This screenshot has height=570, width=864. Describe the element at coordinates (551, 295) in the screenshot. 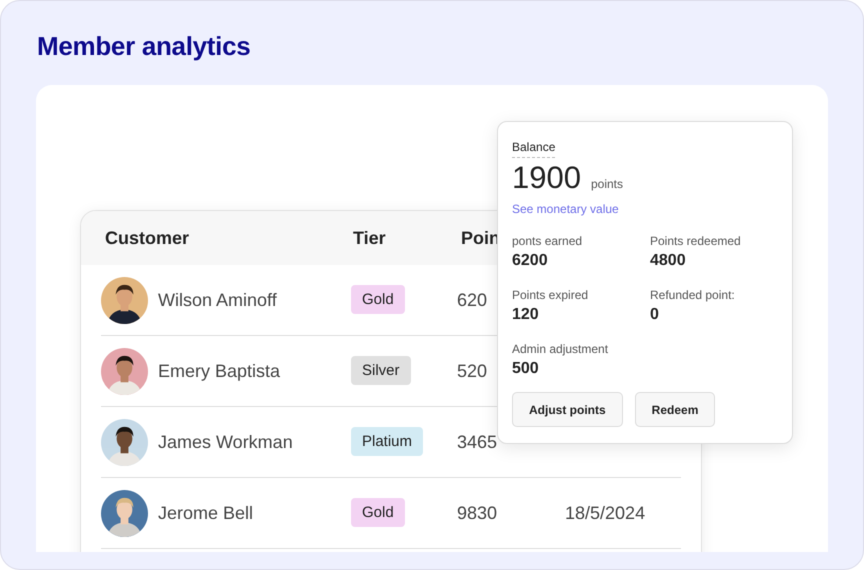

I see `stat-label: Points expired` at that location.